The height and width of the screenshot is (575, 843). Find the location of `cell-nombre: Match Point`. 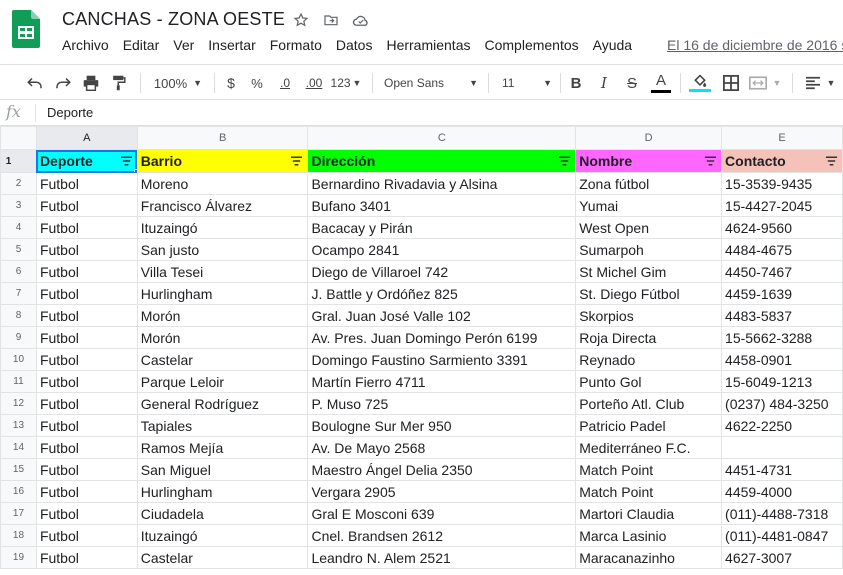

cell-nombre: Match Point is located at coordinates (649, 469).